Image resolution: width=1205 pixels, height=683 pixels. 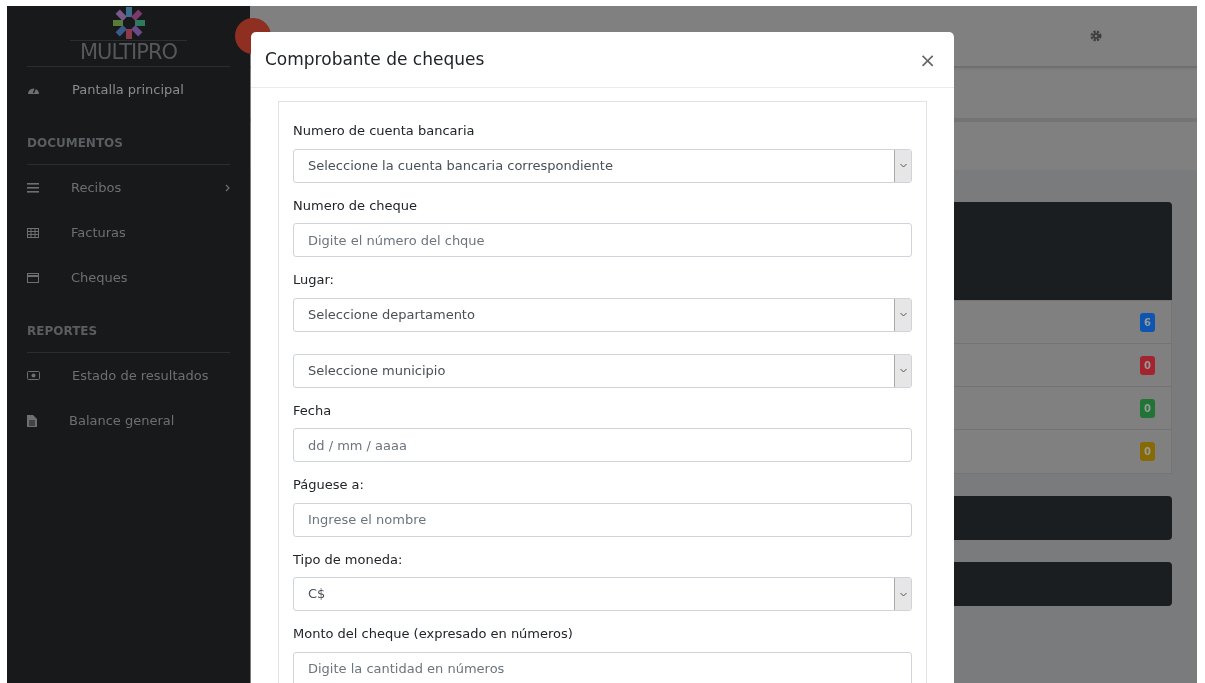 I want to click on field-label: Páguese a:, so click(x=329, y=485).